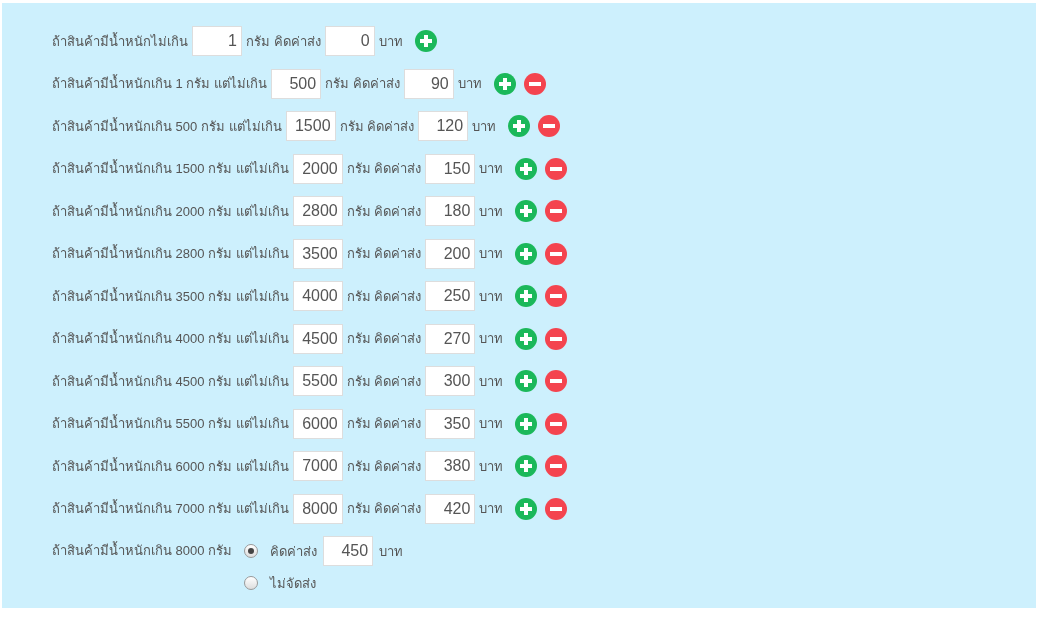  Describe the element at coordinates (348, 551) in the screenshot. I see `cost-input: 450` at that location.